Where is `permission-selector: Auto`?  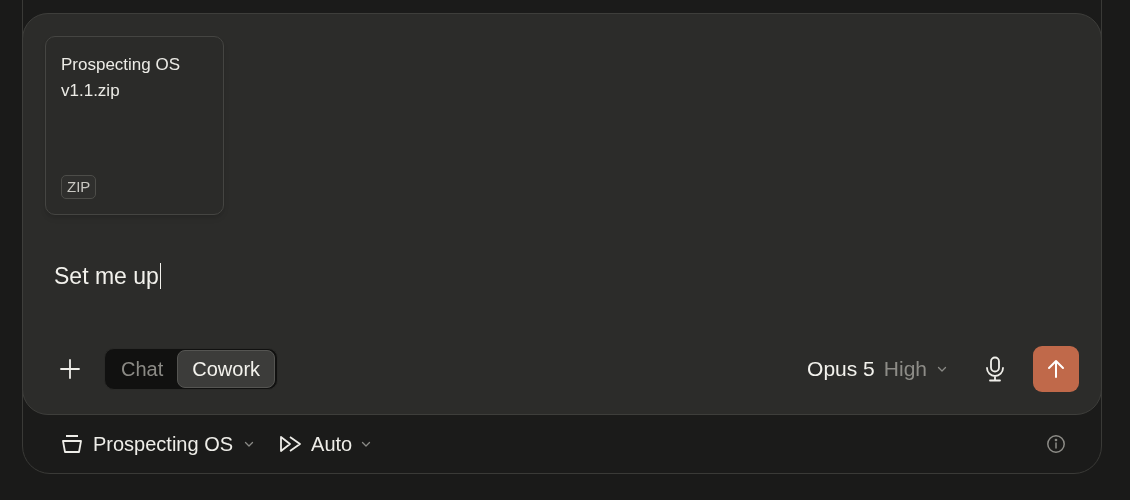 permission-selector: Auto is located at coordinates (326, 444).